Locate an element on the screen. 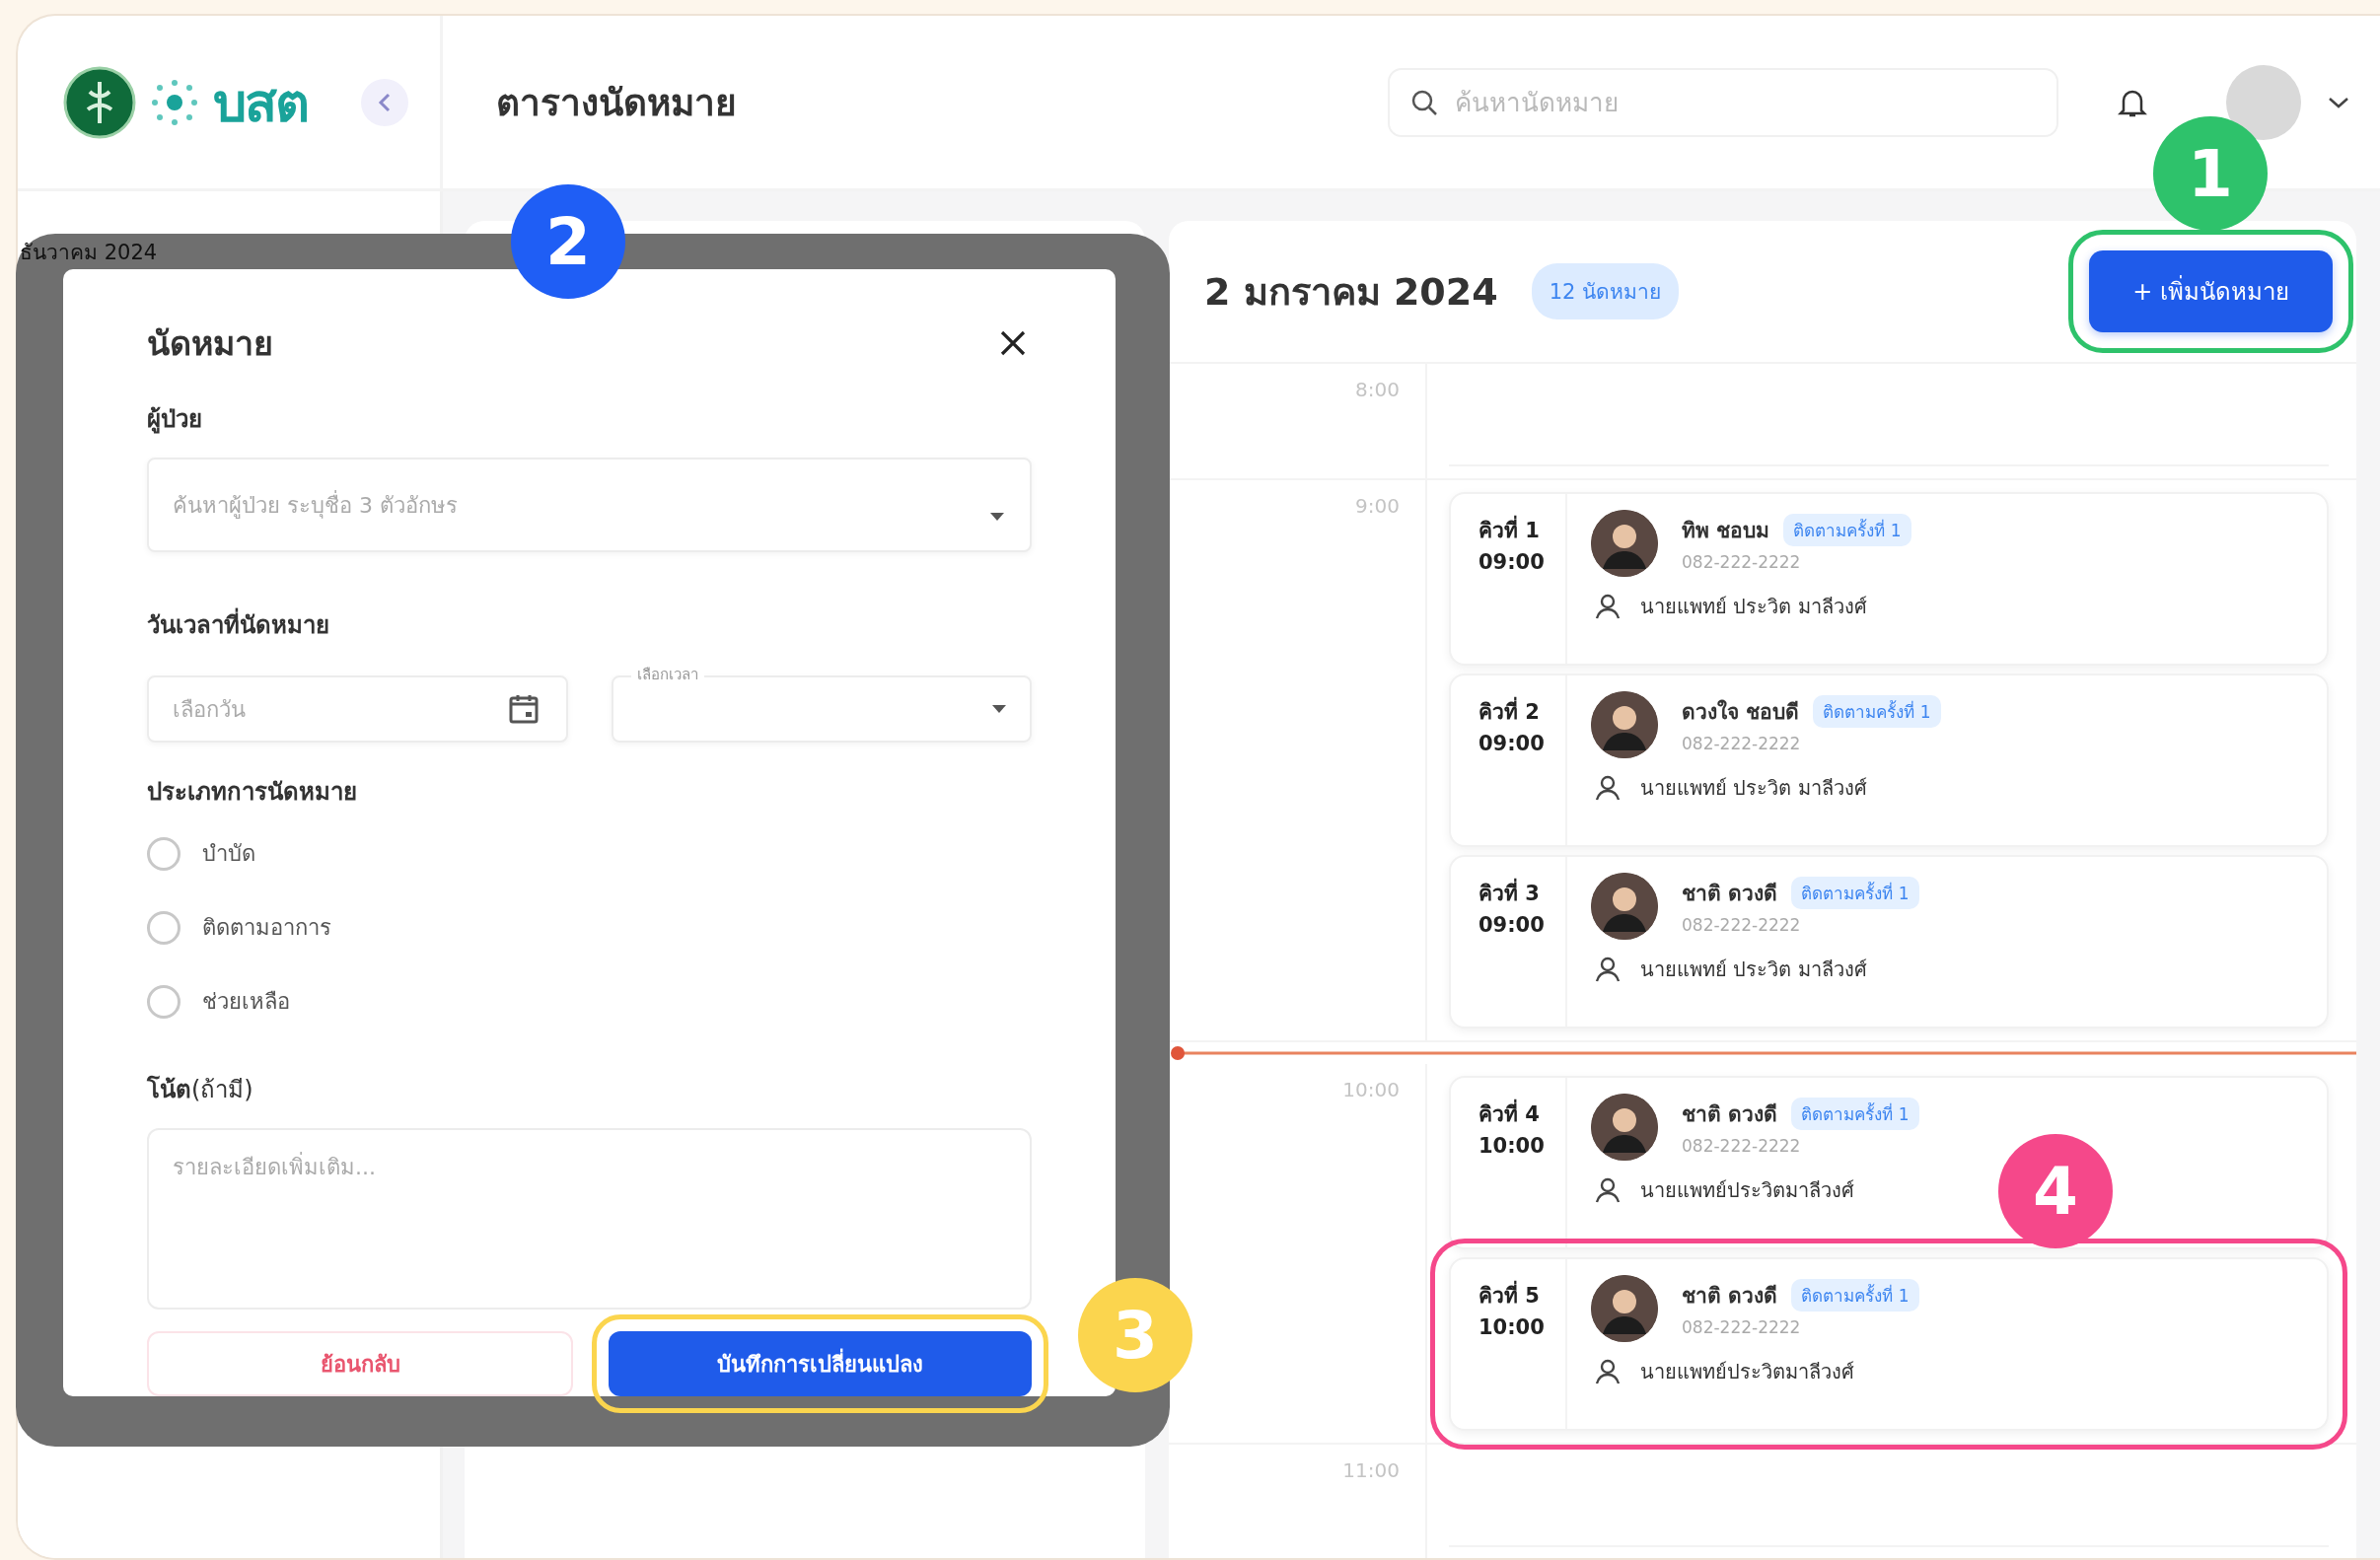 The width and height of the screenshot is (2380, 1560). patient-name: ทิพ ชอบม is located at coordinates (1726, 531).